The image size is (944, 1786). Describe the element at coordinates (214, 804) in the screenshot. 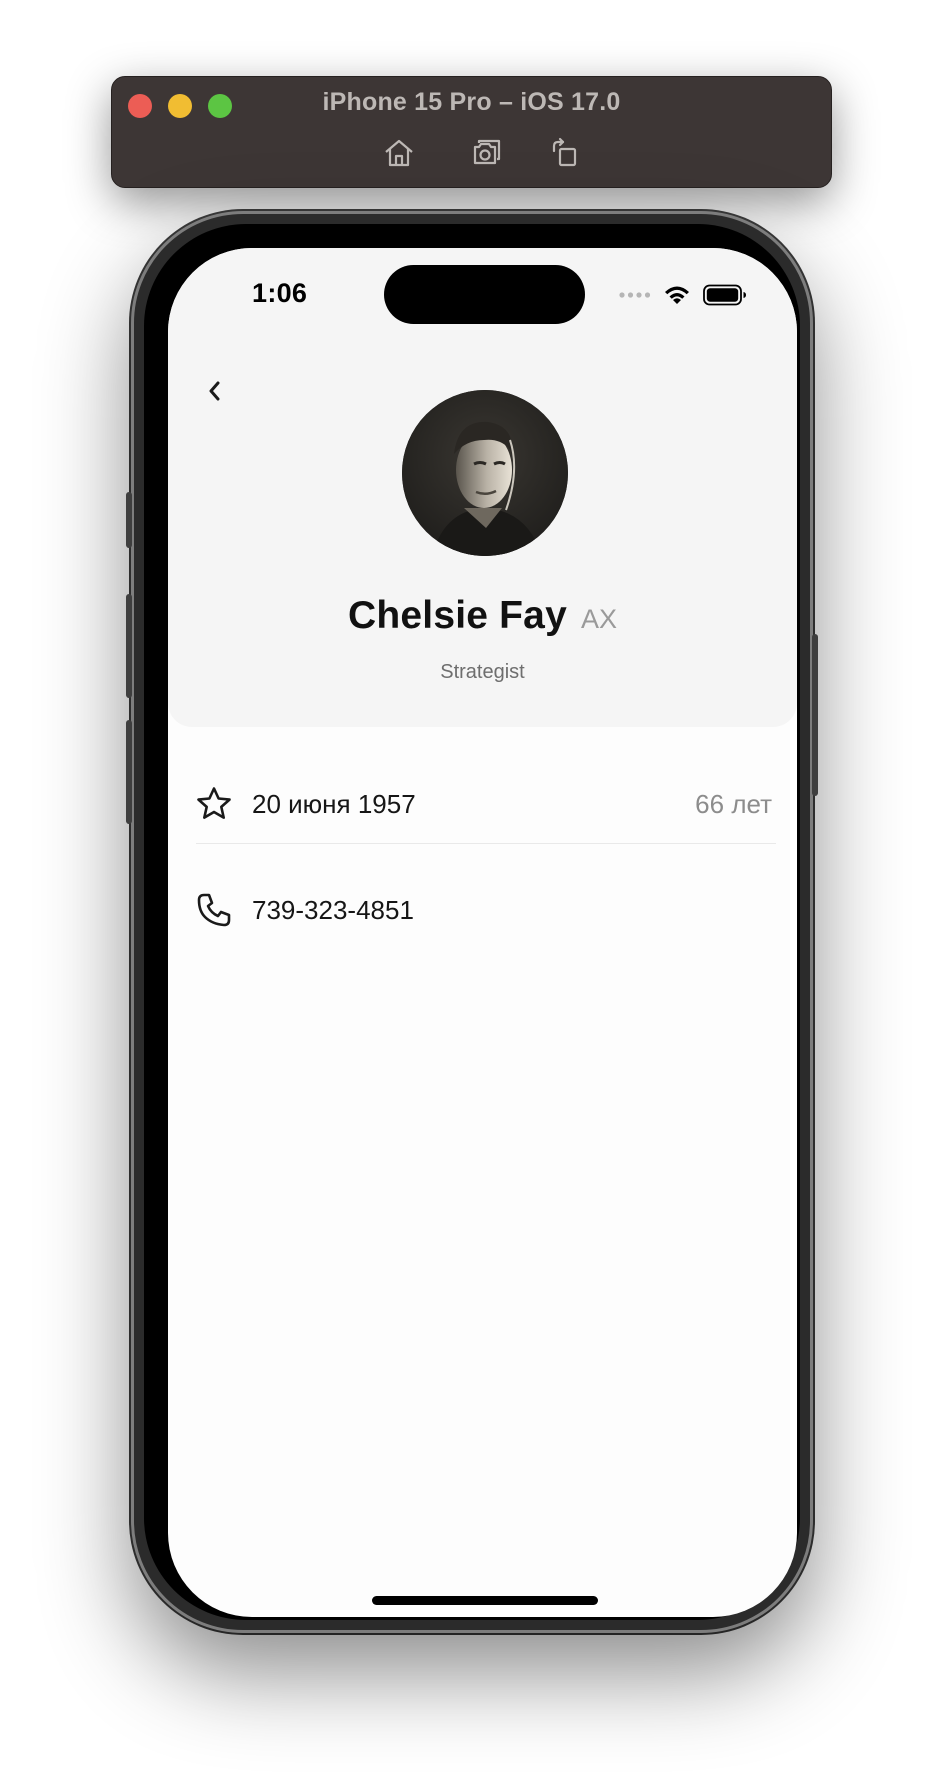

I see `star-icon` at that location.